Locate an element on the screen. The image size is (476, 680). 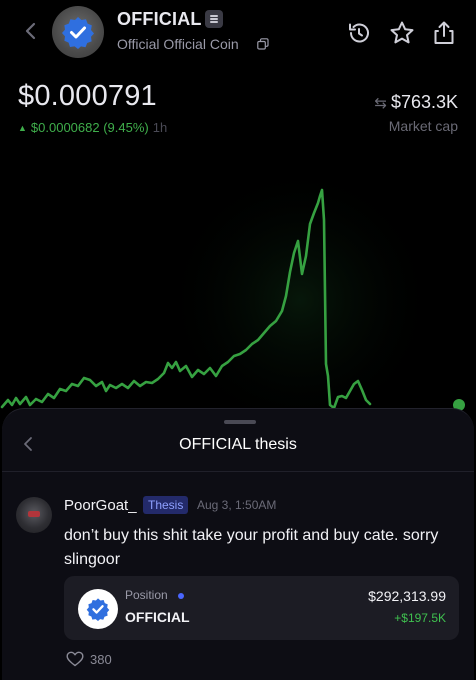
coin-logo is located at coordinates (78, 32).